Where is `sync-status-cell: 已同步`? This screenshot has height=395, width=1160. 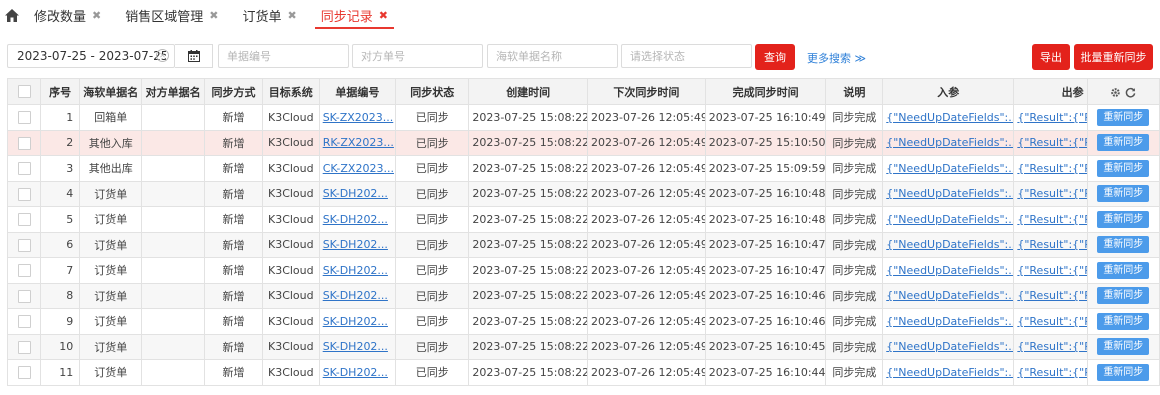
sync-status-cell: 已同步 is located at coordinates (432, 346).